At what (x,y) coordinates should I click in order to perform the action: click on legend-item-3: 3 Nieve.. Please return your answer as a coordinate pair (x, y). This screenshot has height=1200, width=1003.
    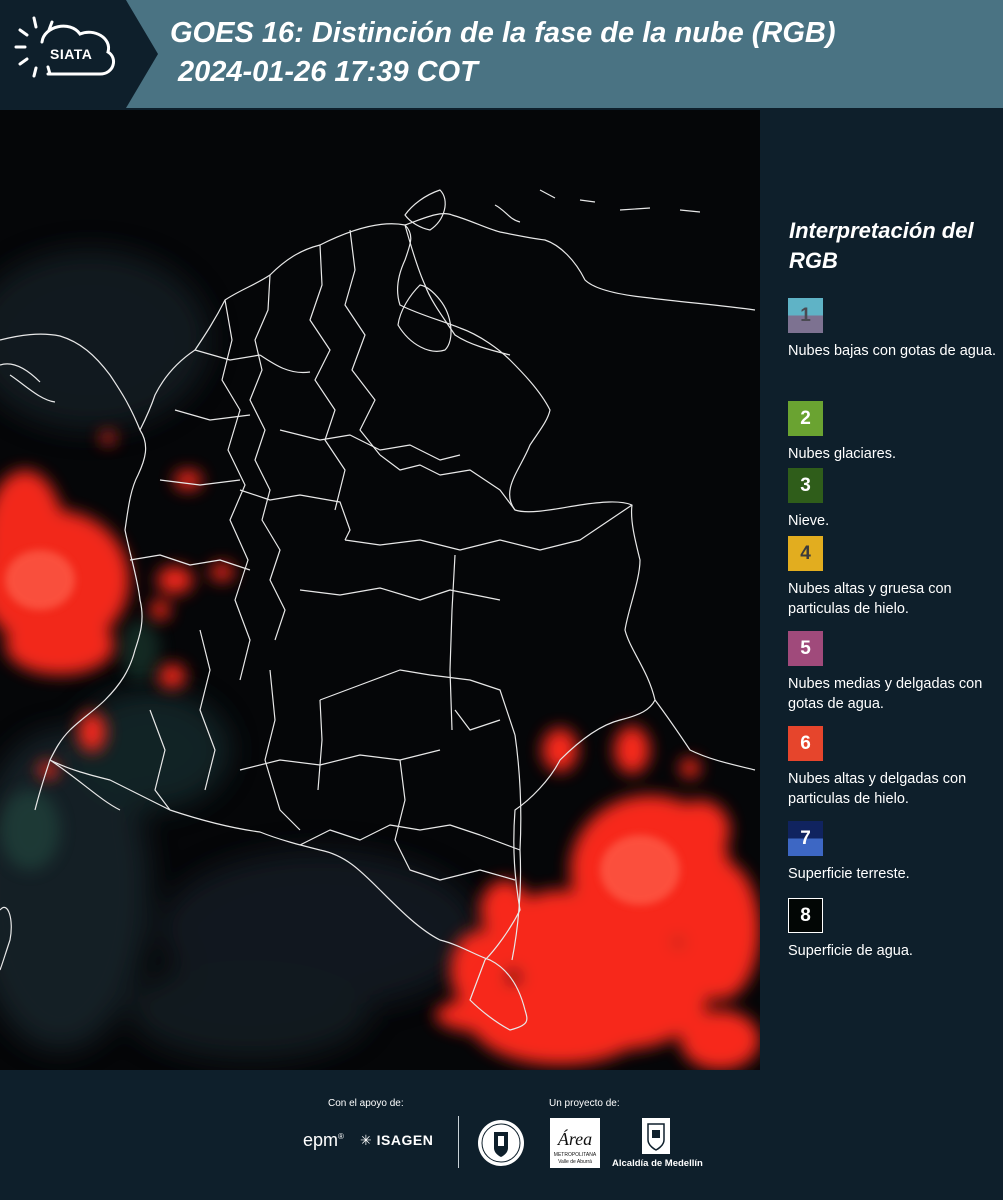
    Looking at the image, I should click on (893, 499).